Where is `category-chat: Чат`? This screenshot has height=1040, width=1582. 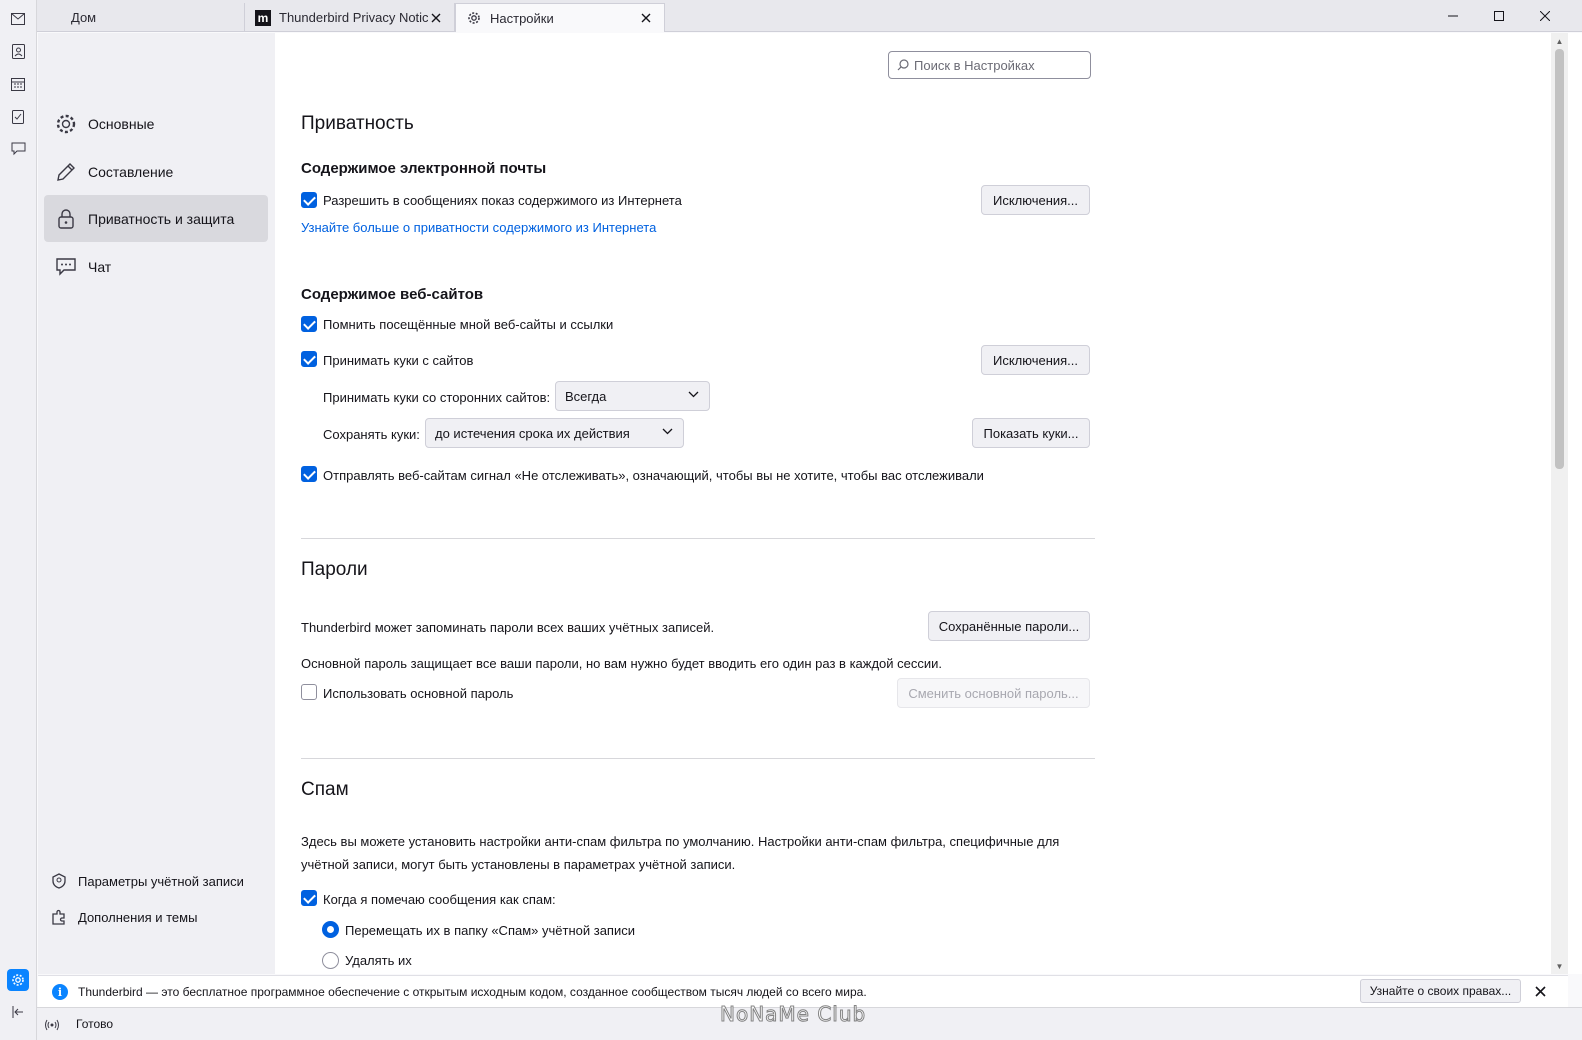
category-chat: Чат is located at coordinates (156, 266).